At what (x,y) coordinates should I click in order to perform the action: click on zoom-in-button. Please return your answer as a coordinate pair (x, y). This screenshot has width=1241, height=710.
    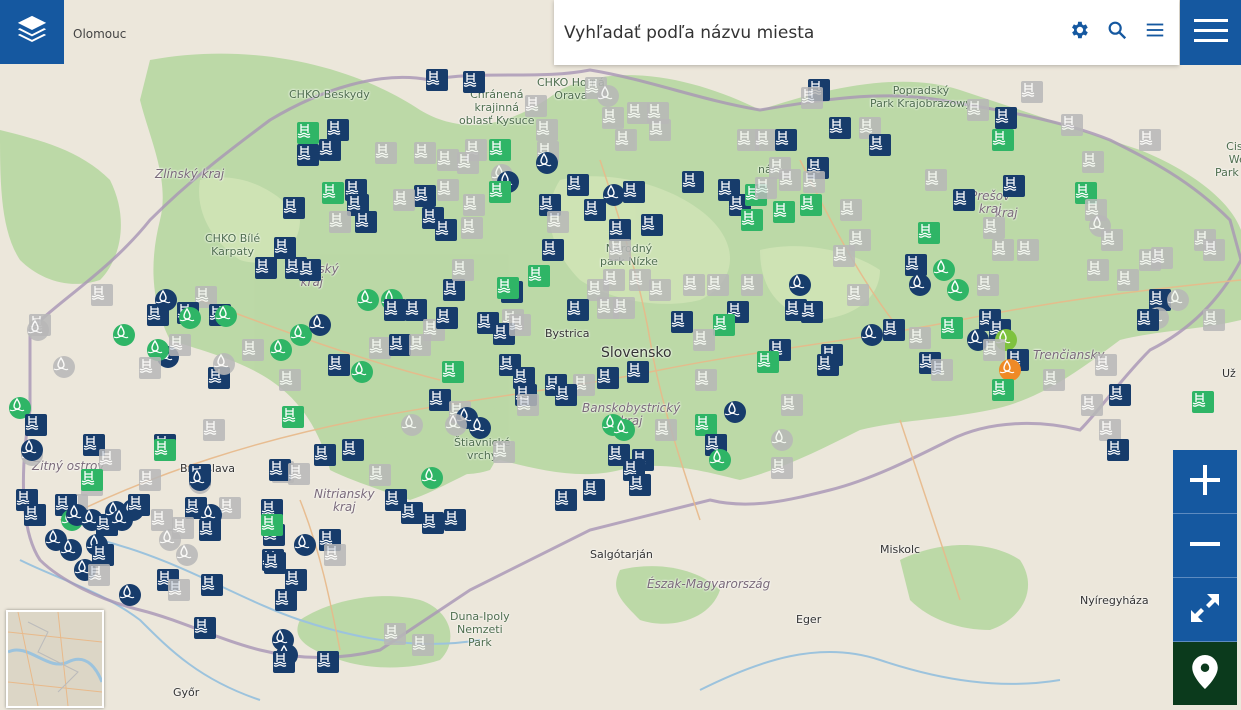
    Looking at the image, I should click on (1205, 482).